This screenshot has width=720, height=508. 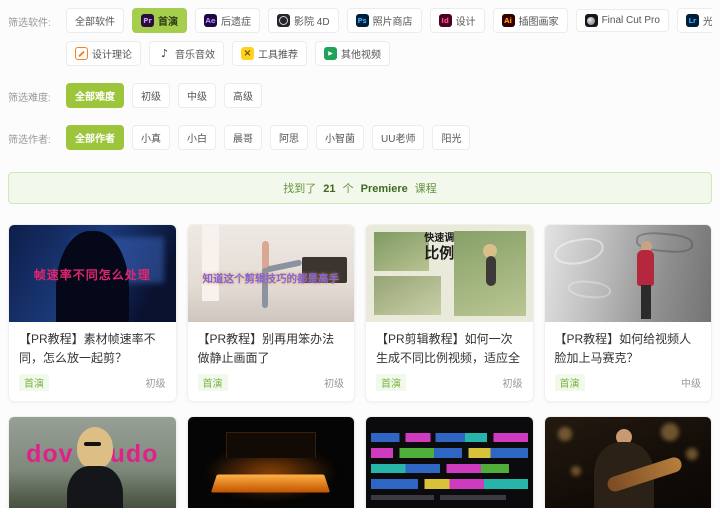 I want to click on sunglasses-shape, so click(x=92, y=444).